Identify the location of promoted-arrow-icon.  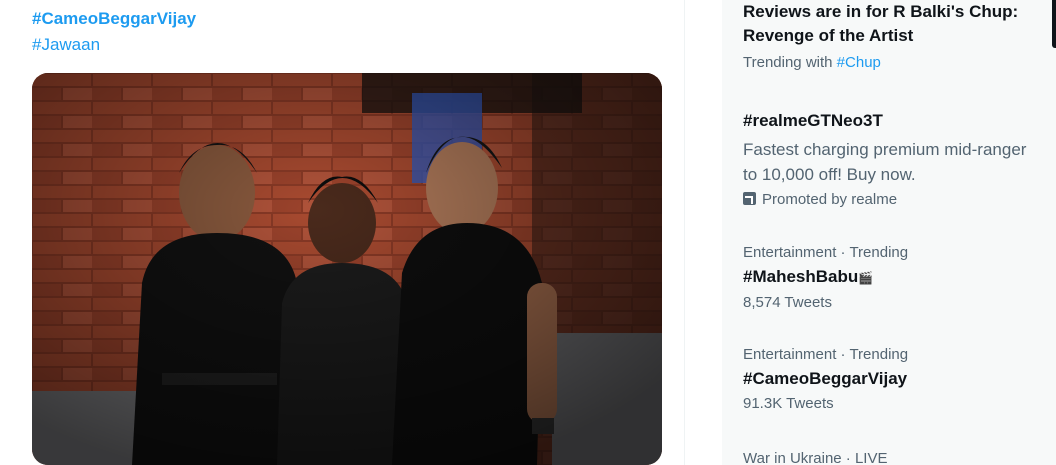
(749, 198).